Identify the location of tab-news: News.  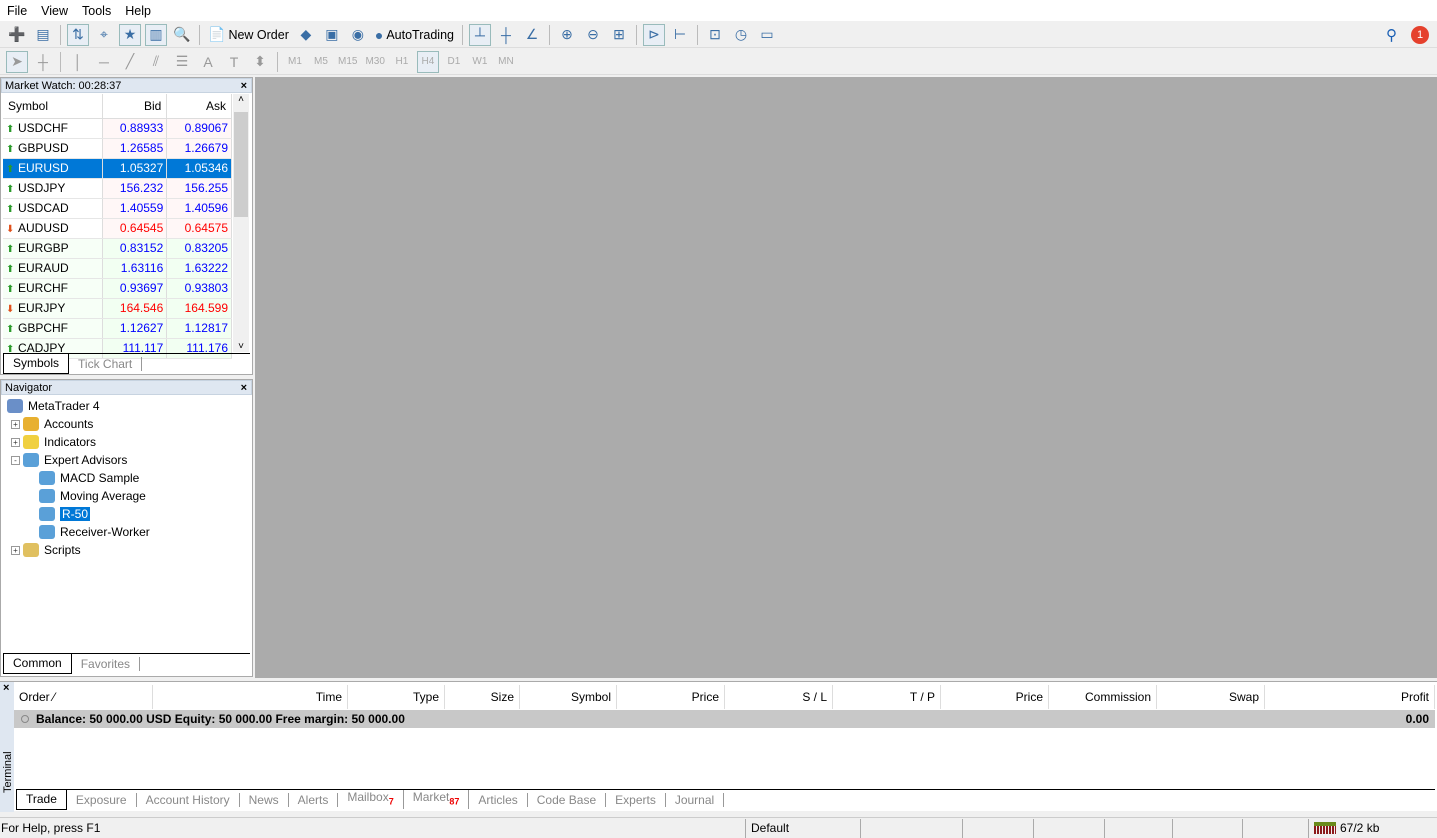
(264, 799).